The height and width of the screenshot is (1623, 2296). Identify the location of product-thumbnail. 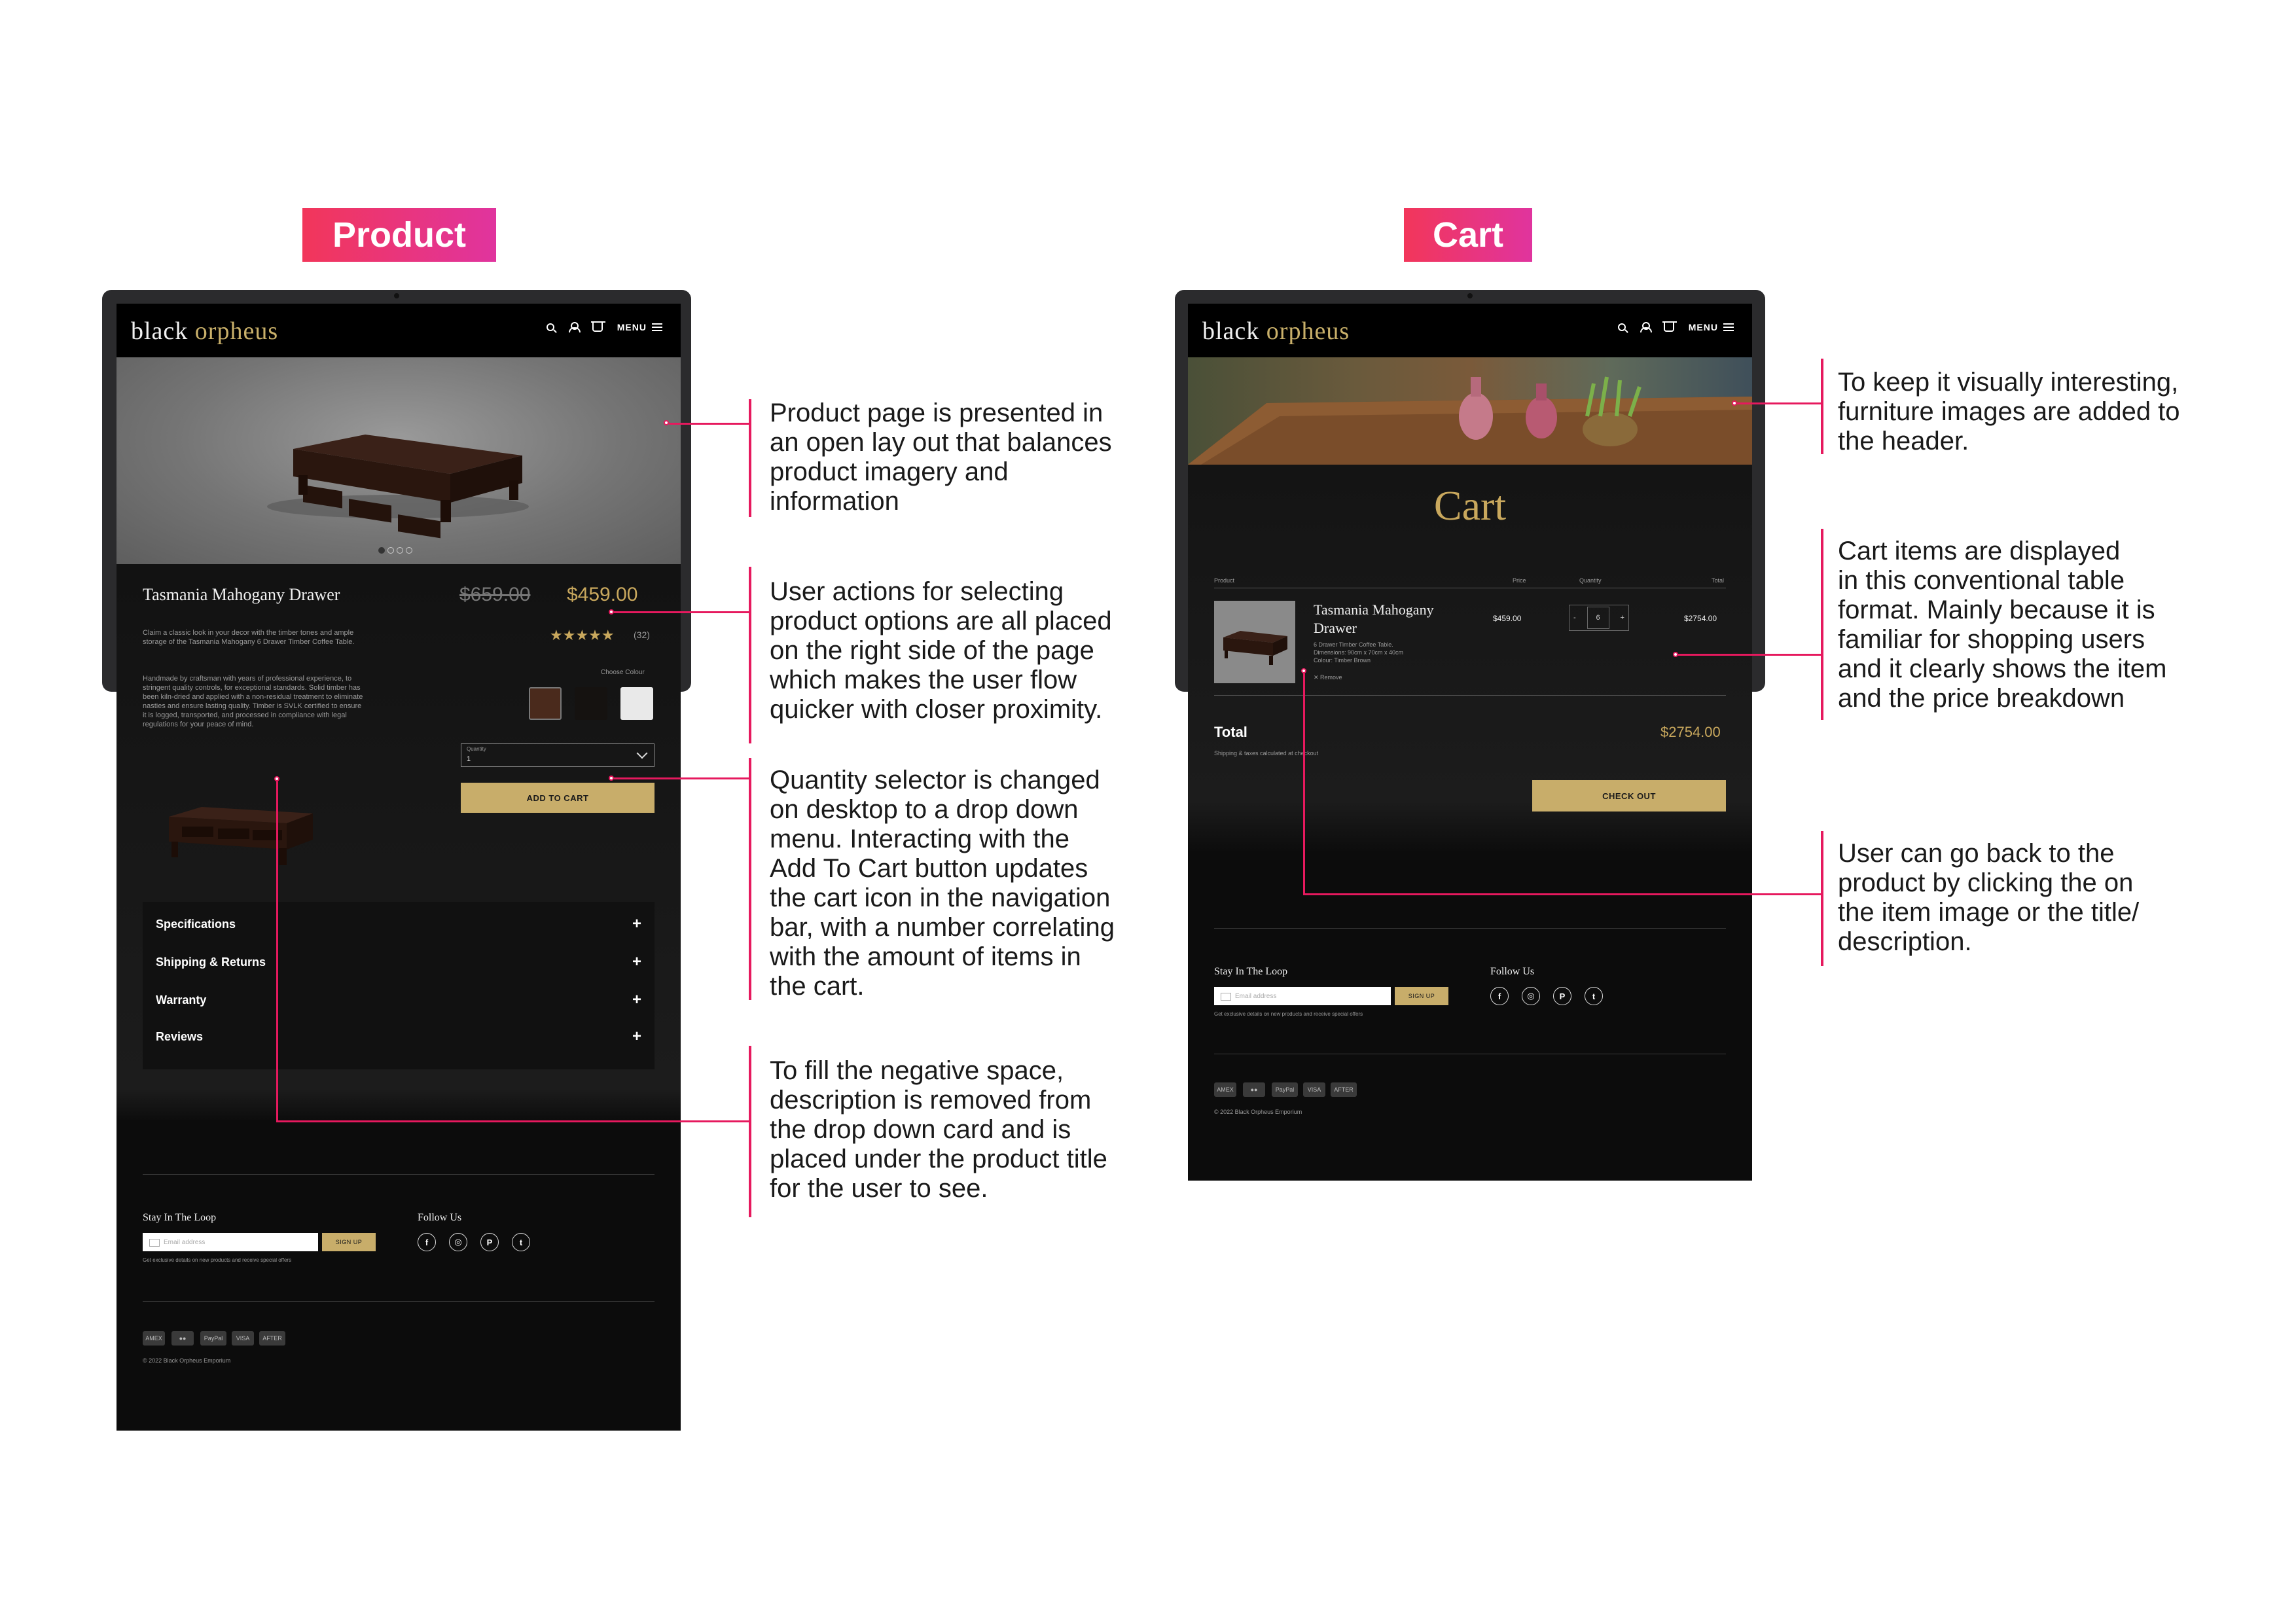
(241, 826).